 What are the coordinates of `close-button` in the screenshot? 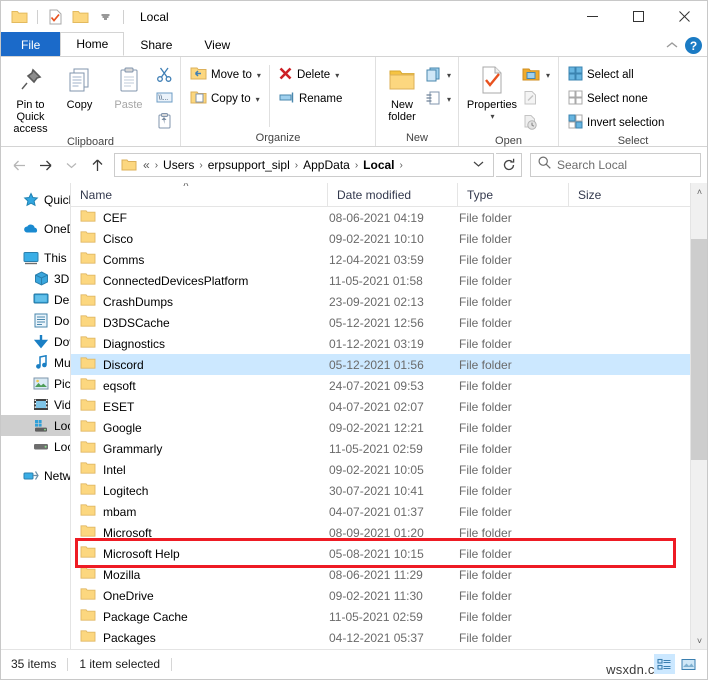 It's located at (684, 16).